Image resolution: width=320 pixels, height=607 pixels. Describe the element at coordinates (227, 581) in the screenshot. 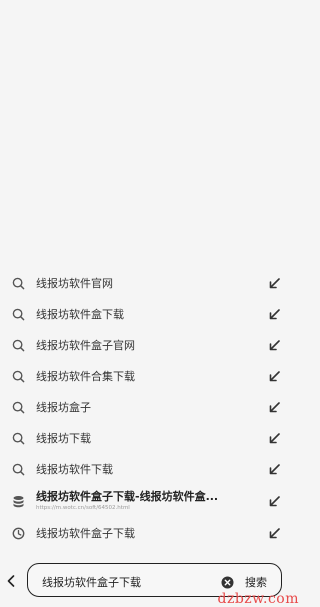

I see `clear-icon` at that location.